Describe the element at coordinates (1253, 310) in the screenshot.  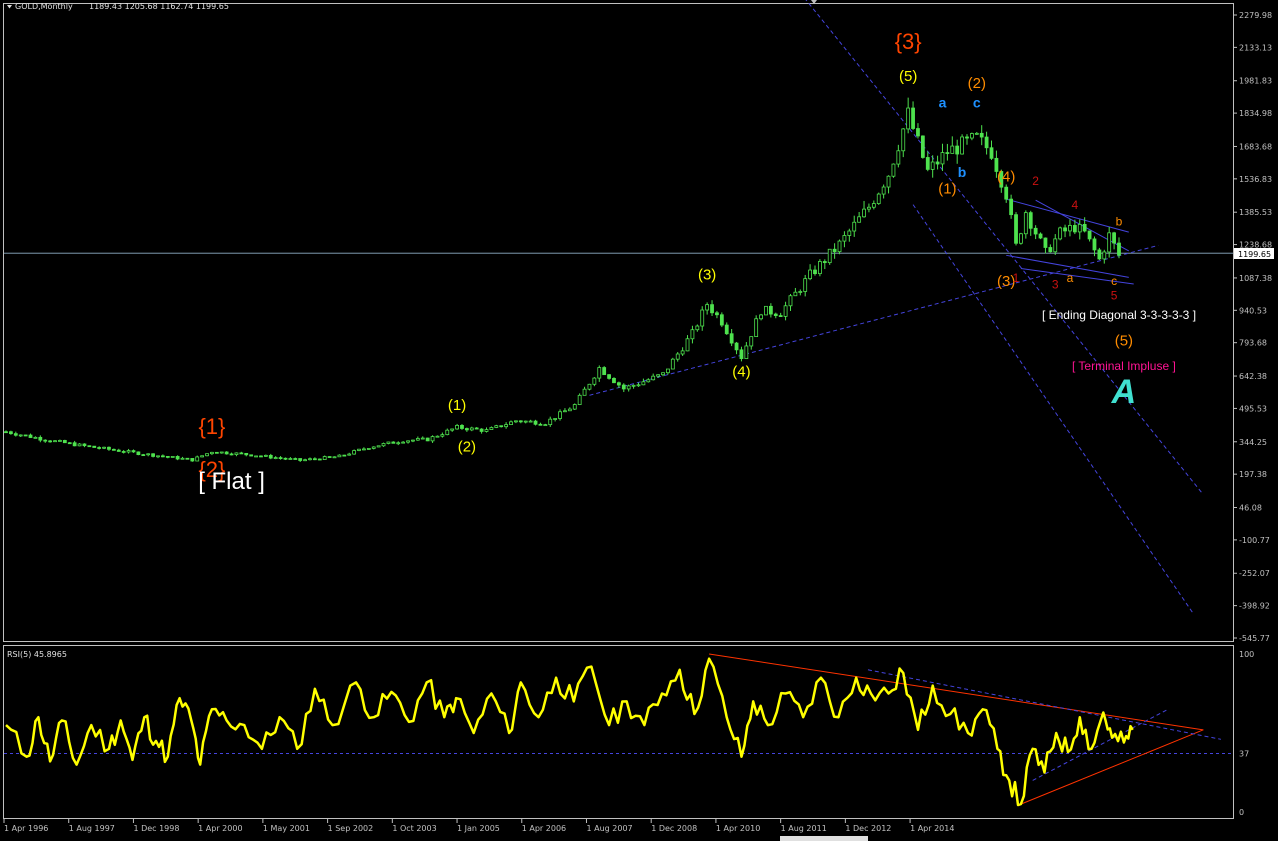
I see `y-tick-label: 940.53` at that location.